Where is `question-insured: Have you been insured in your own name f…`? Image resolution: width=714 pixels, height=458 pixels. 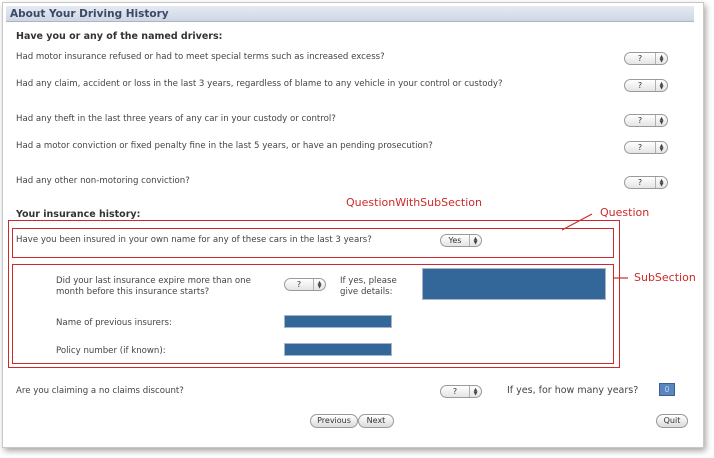
question-insured: Have you been insured in your own name f… is located at coordinates (194, 240).